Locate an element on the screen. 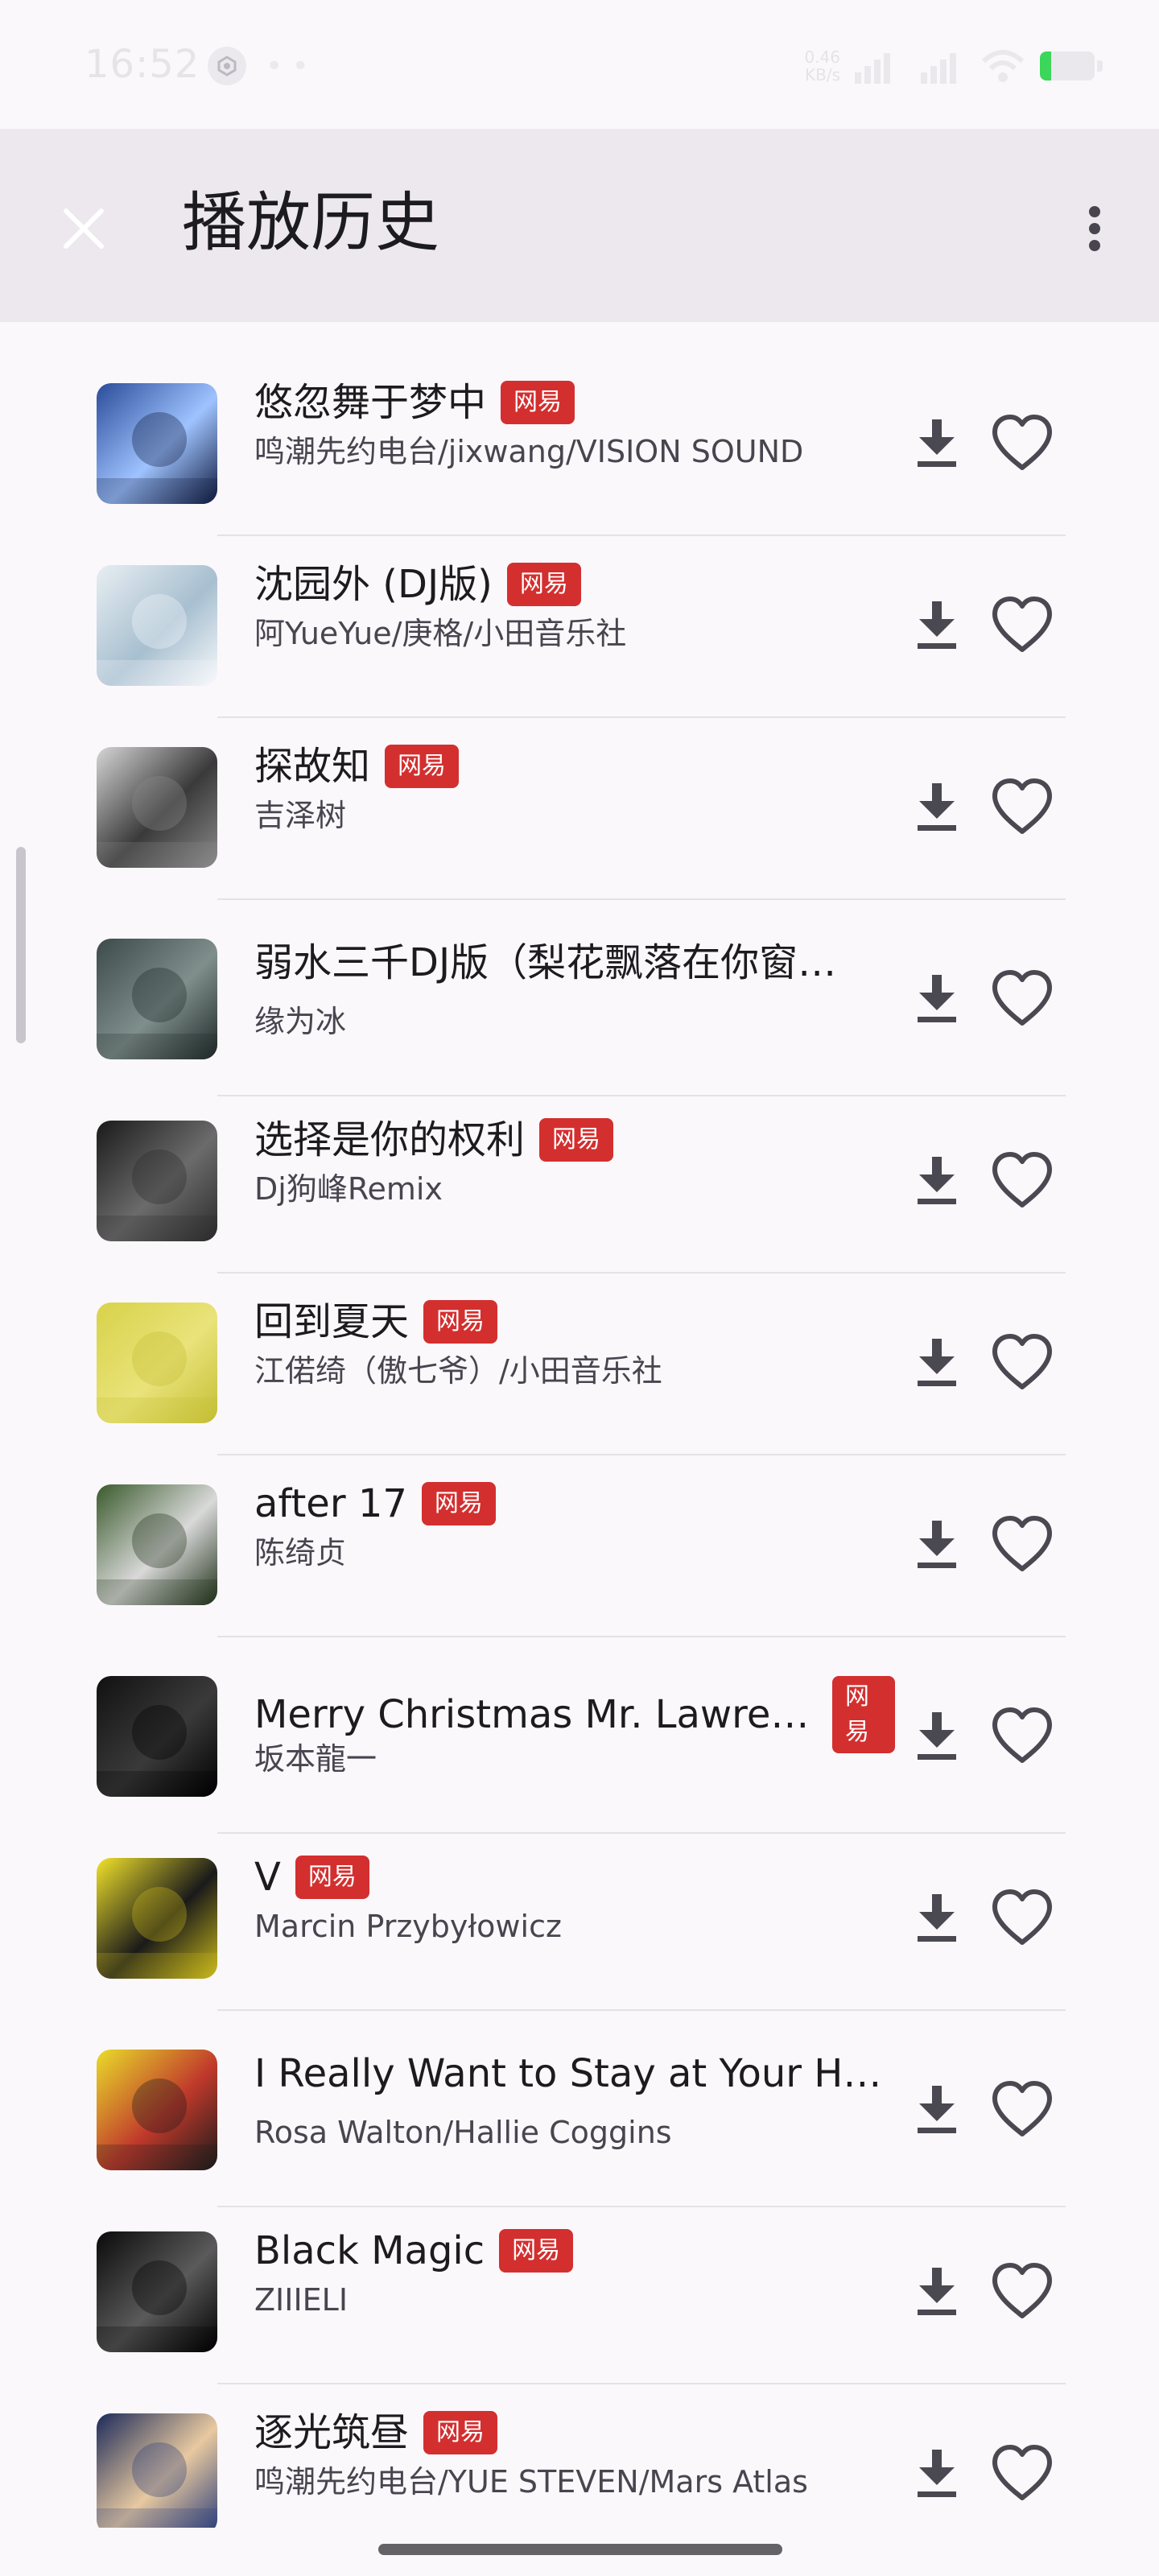  status-indicators: 0.46 KB/s is located at coordinates (953, 66).